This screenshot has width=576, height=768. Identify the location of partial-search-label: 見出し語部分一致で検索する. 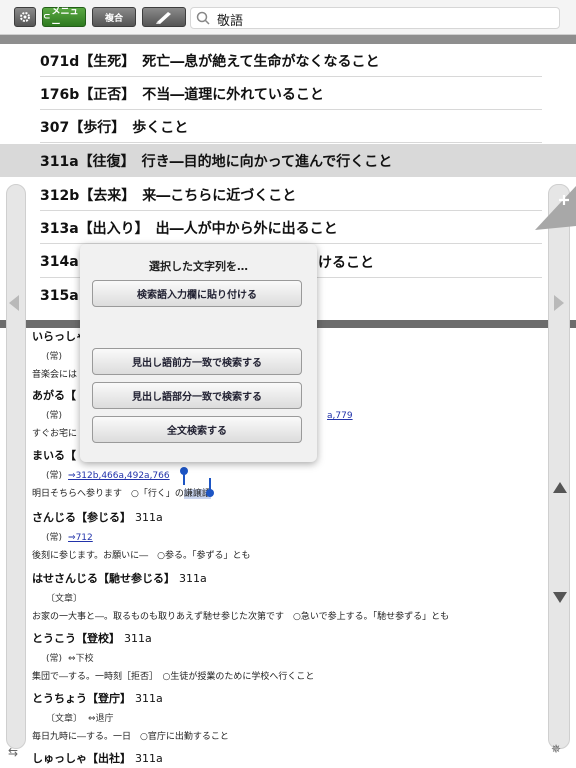
(197, 397).